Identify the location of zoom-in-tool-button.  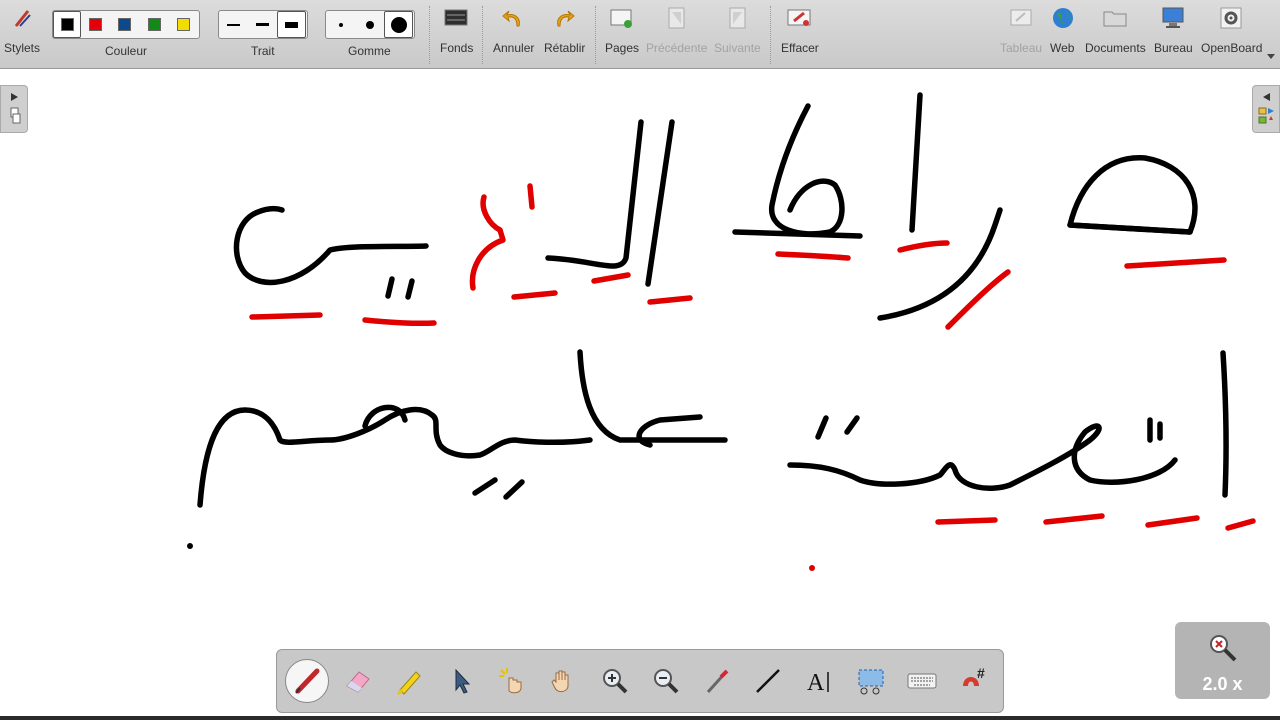
(615, 681).